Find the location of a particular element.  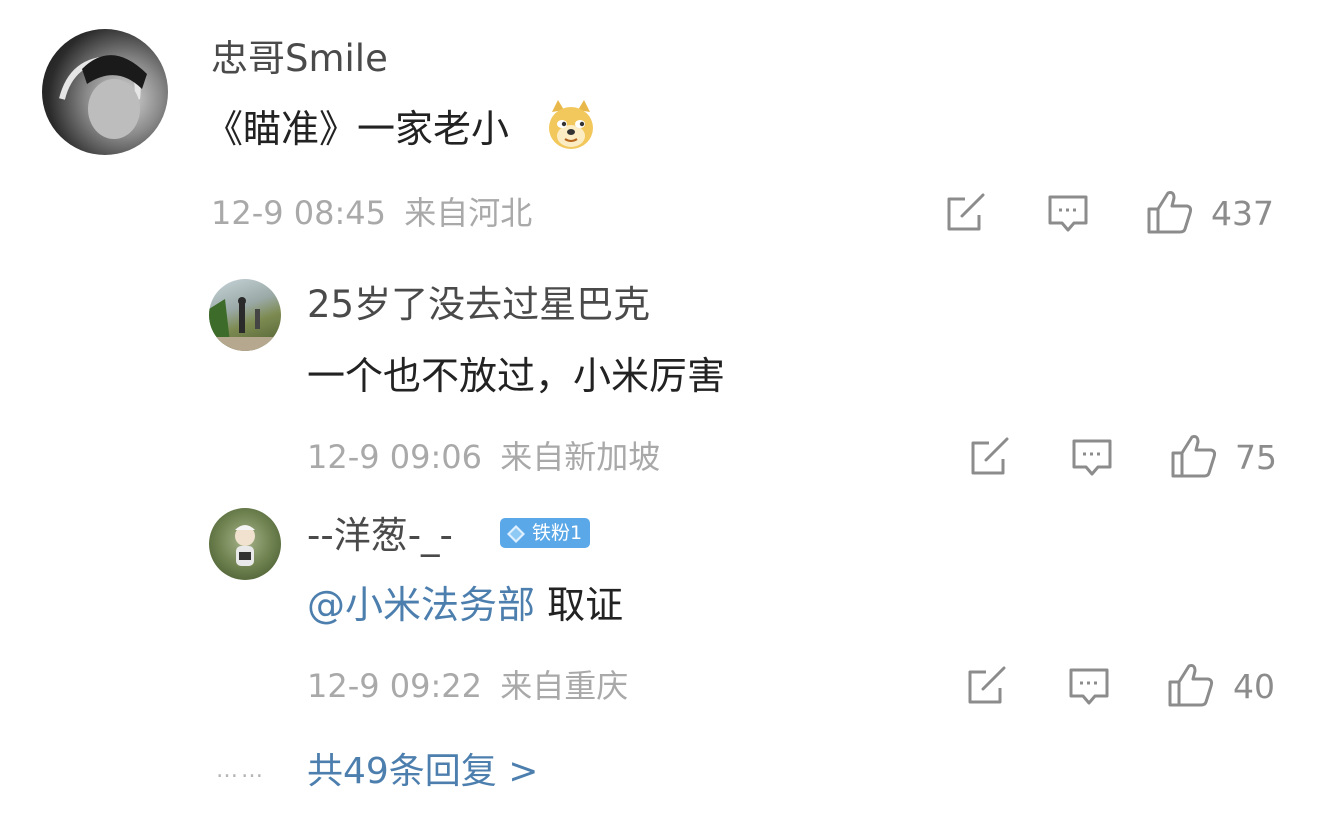

comment-text-body: 《瞄准》一家老小 is located at coordinates (357, 129).